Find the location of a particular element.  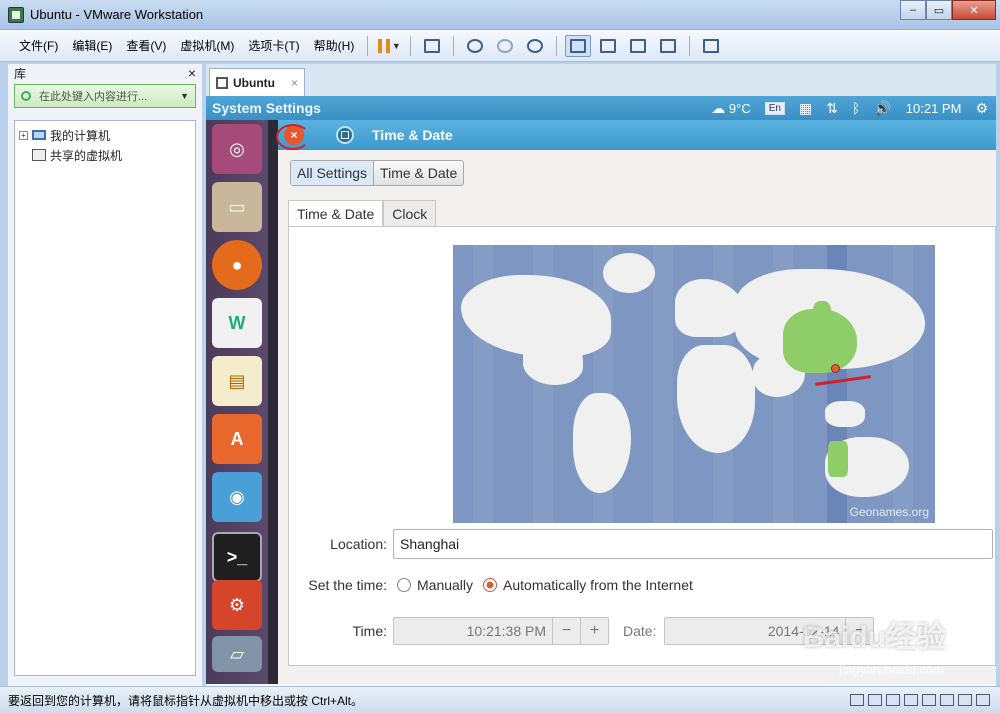

software-center-icon: A is located at coordinates (237, 439).